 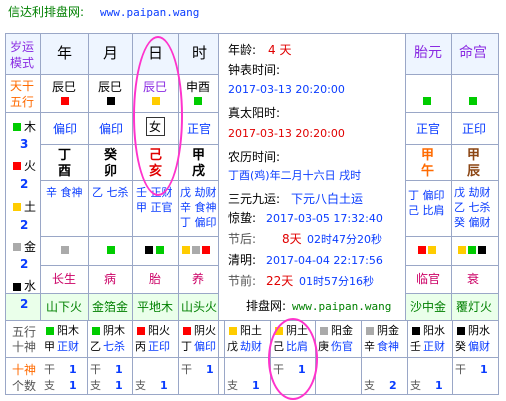 I want to click on month-stem-god: 偏印, so click(x=111, y=129).